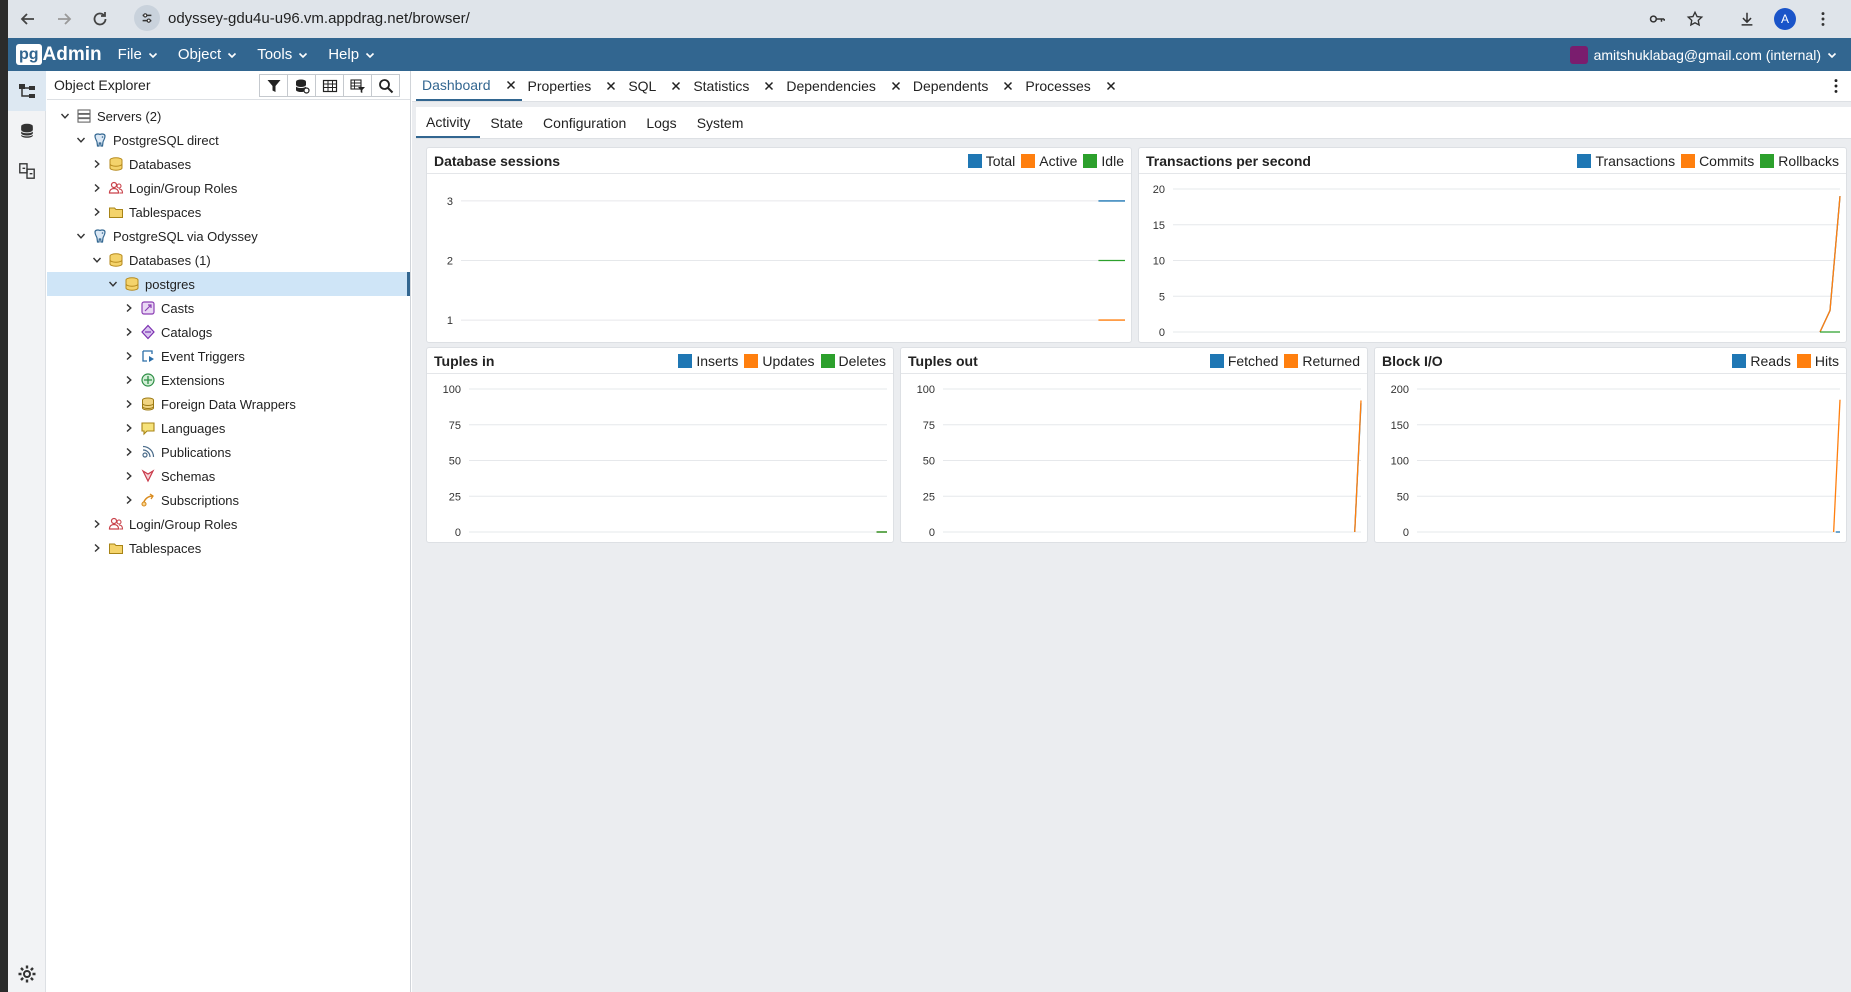 The image size is (1851, 992). Describe the element at coordinates (228, 260) in the screenshot. I see `tree-node: Databases (1)` at that location.